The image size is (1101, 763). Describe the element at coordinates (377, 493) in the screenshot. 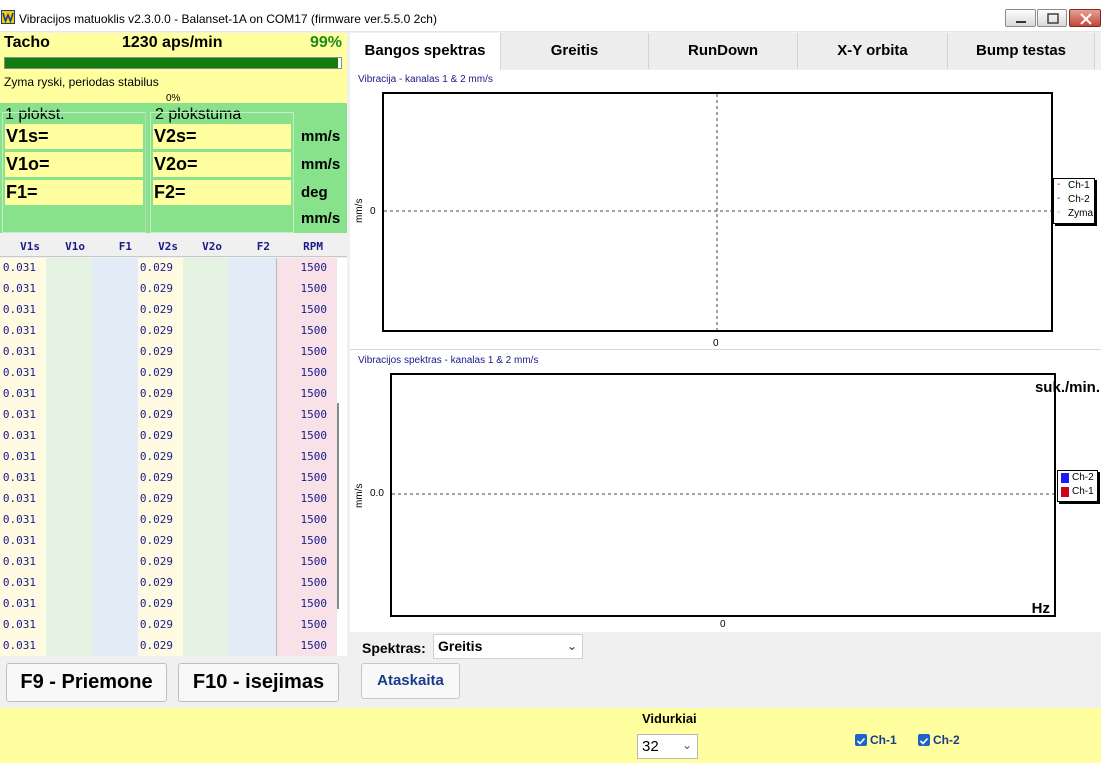

I see `chart2-ytick: 0.0` at that location.